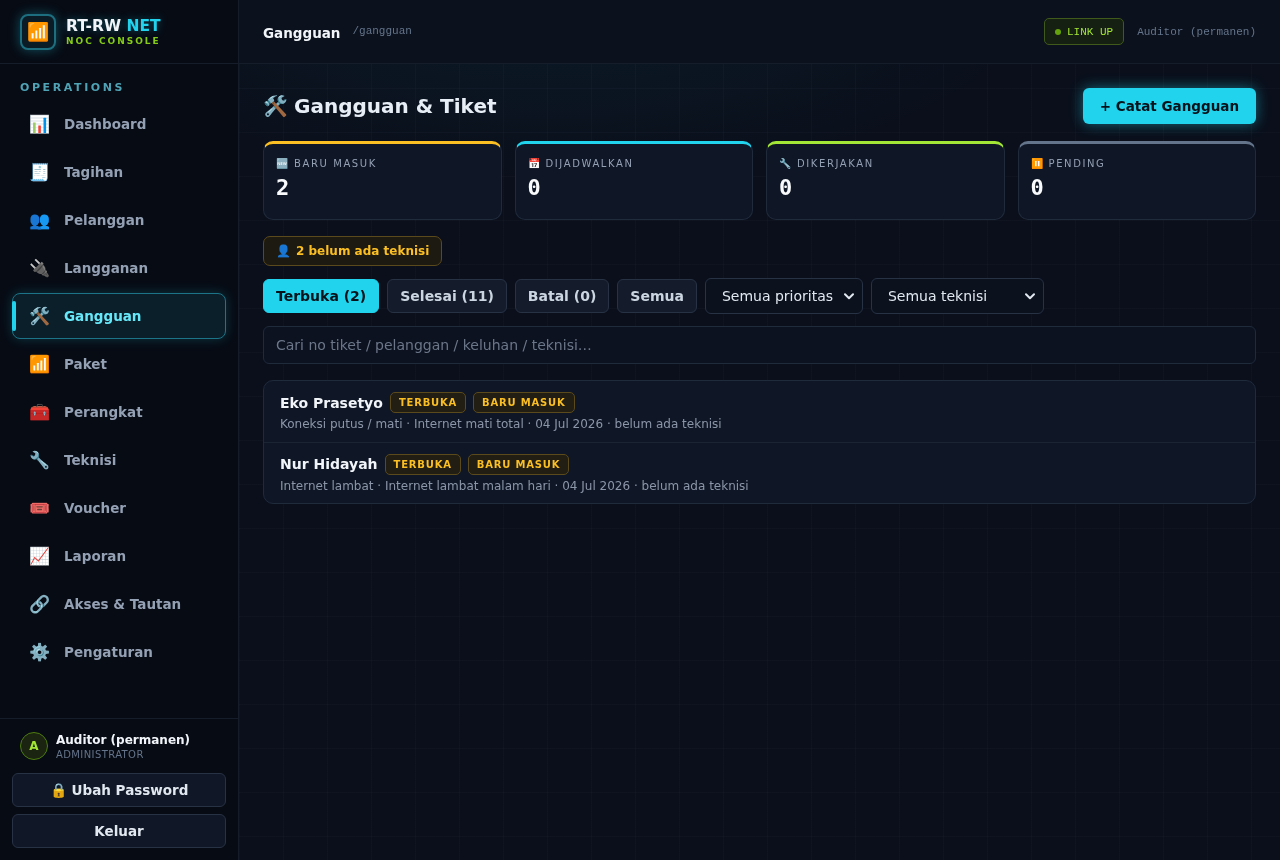 The image size is (1280, 860). What do you see at coordinates (533, 163) in the screenshot?
I see `calendar-icon: 📅` at bounding box center [533, 163].